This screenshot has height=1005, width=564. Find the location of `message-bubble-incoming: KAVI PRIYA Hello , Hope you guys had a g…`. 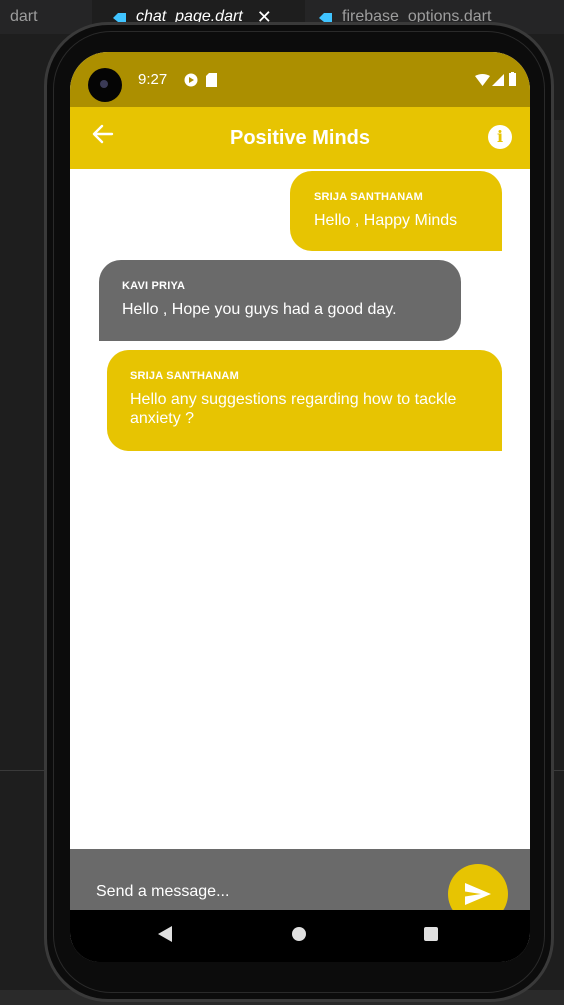

message-bubble-incoming: KAVI PRIYA Hello , Hope you guys had a g… is located at coordinates (280, 300).